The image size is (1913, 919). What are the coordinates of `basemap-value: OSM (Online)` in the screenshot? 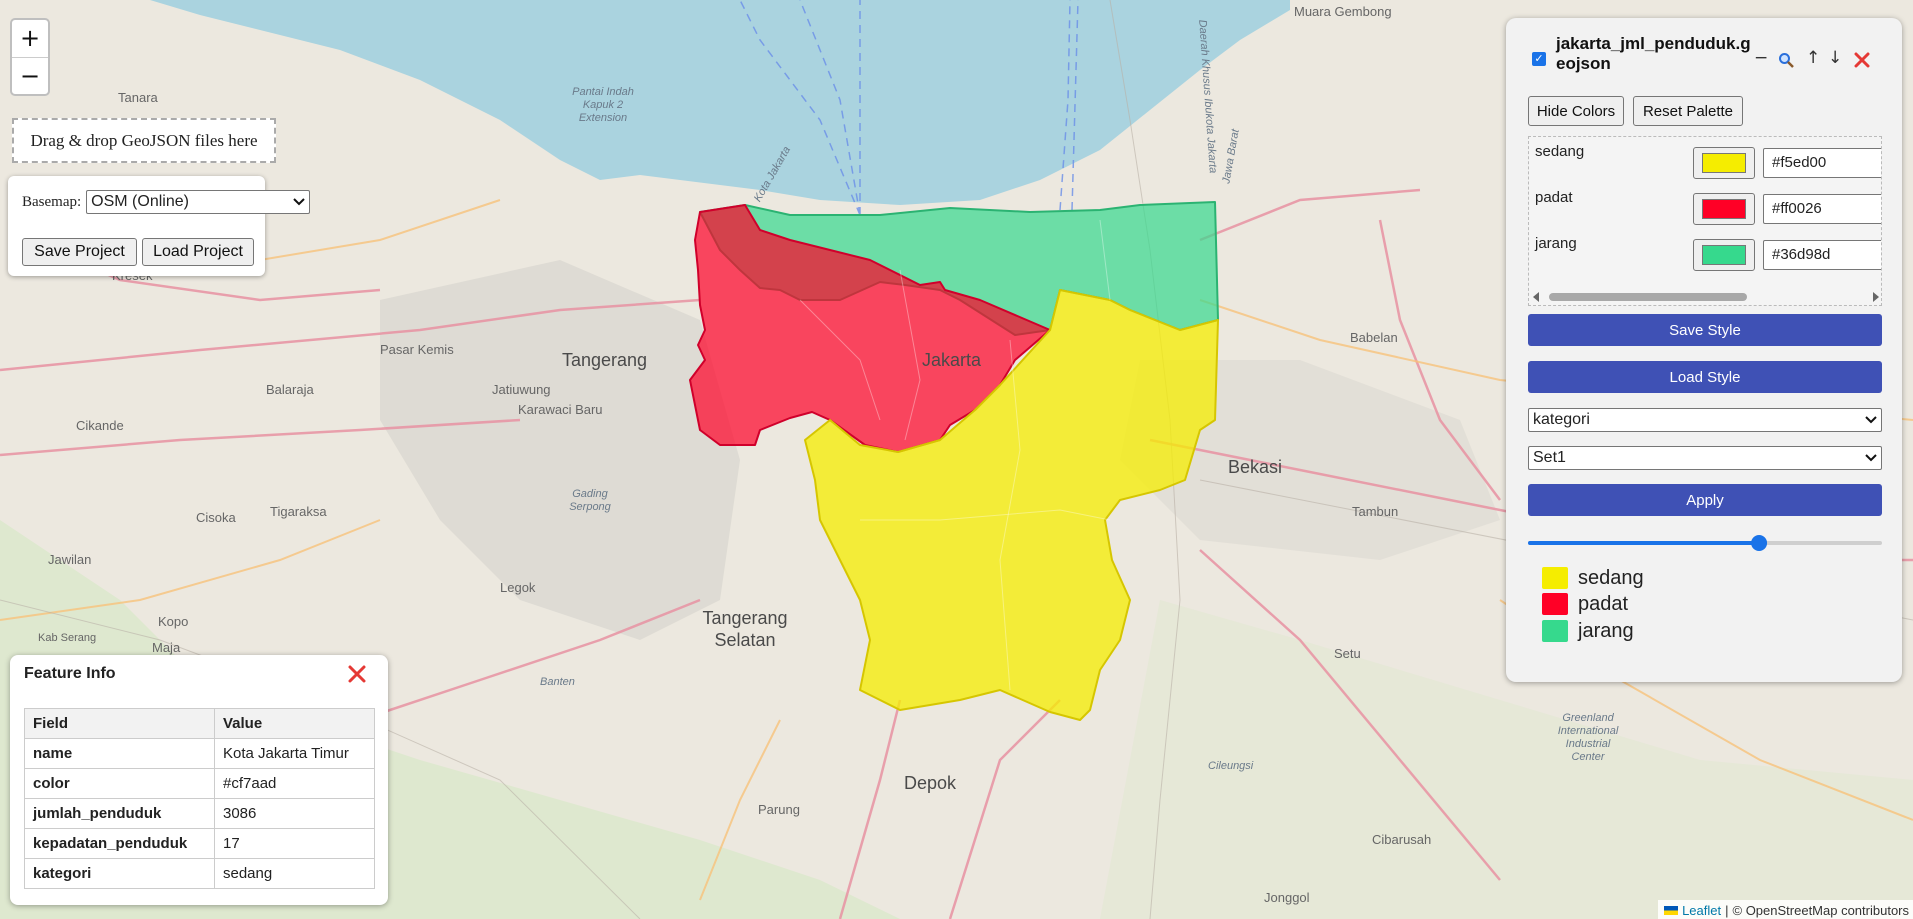 It's located at (140, 201).